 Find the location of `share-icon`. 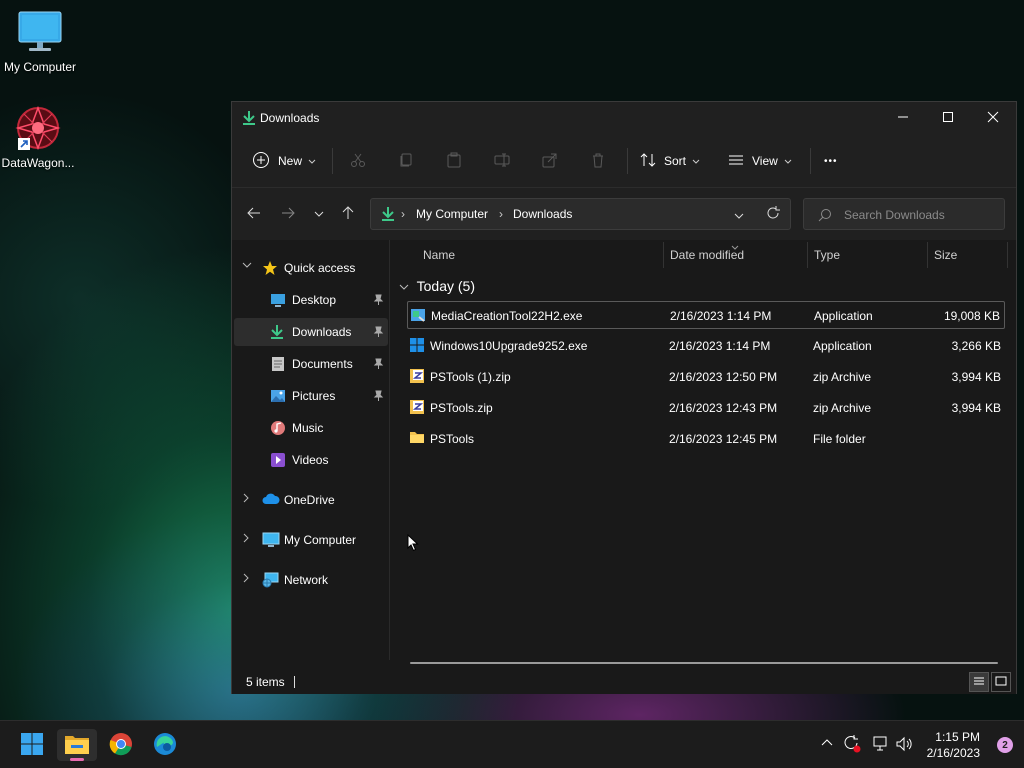

share-icon is located at coordinates (550, 161).